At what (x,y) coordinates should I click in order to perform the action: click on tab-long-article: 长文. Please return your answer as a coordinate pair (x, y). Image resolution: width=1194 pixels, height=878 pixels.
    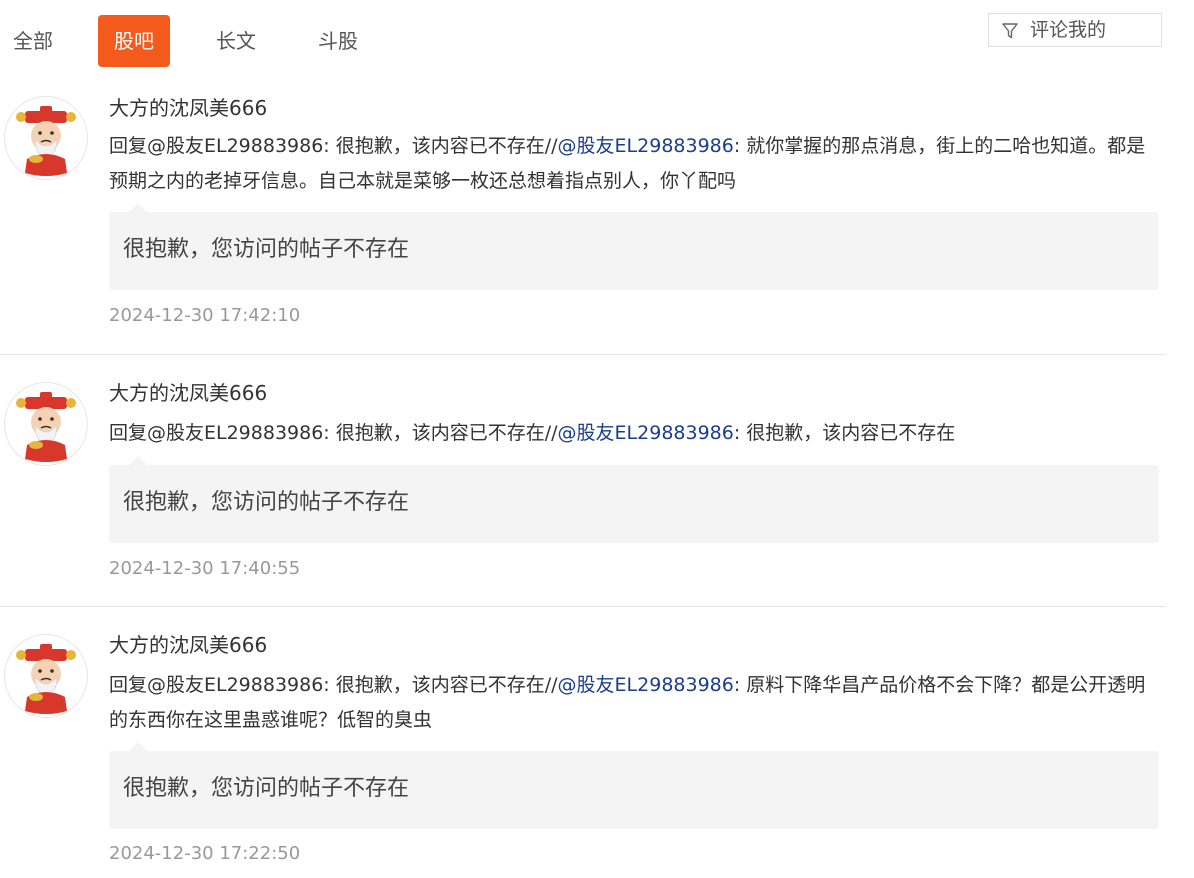
    Looking at the image, I should click on (236, 41).